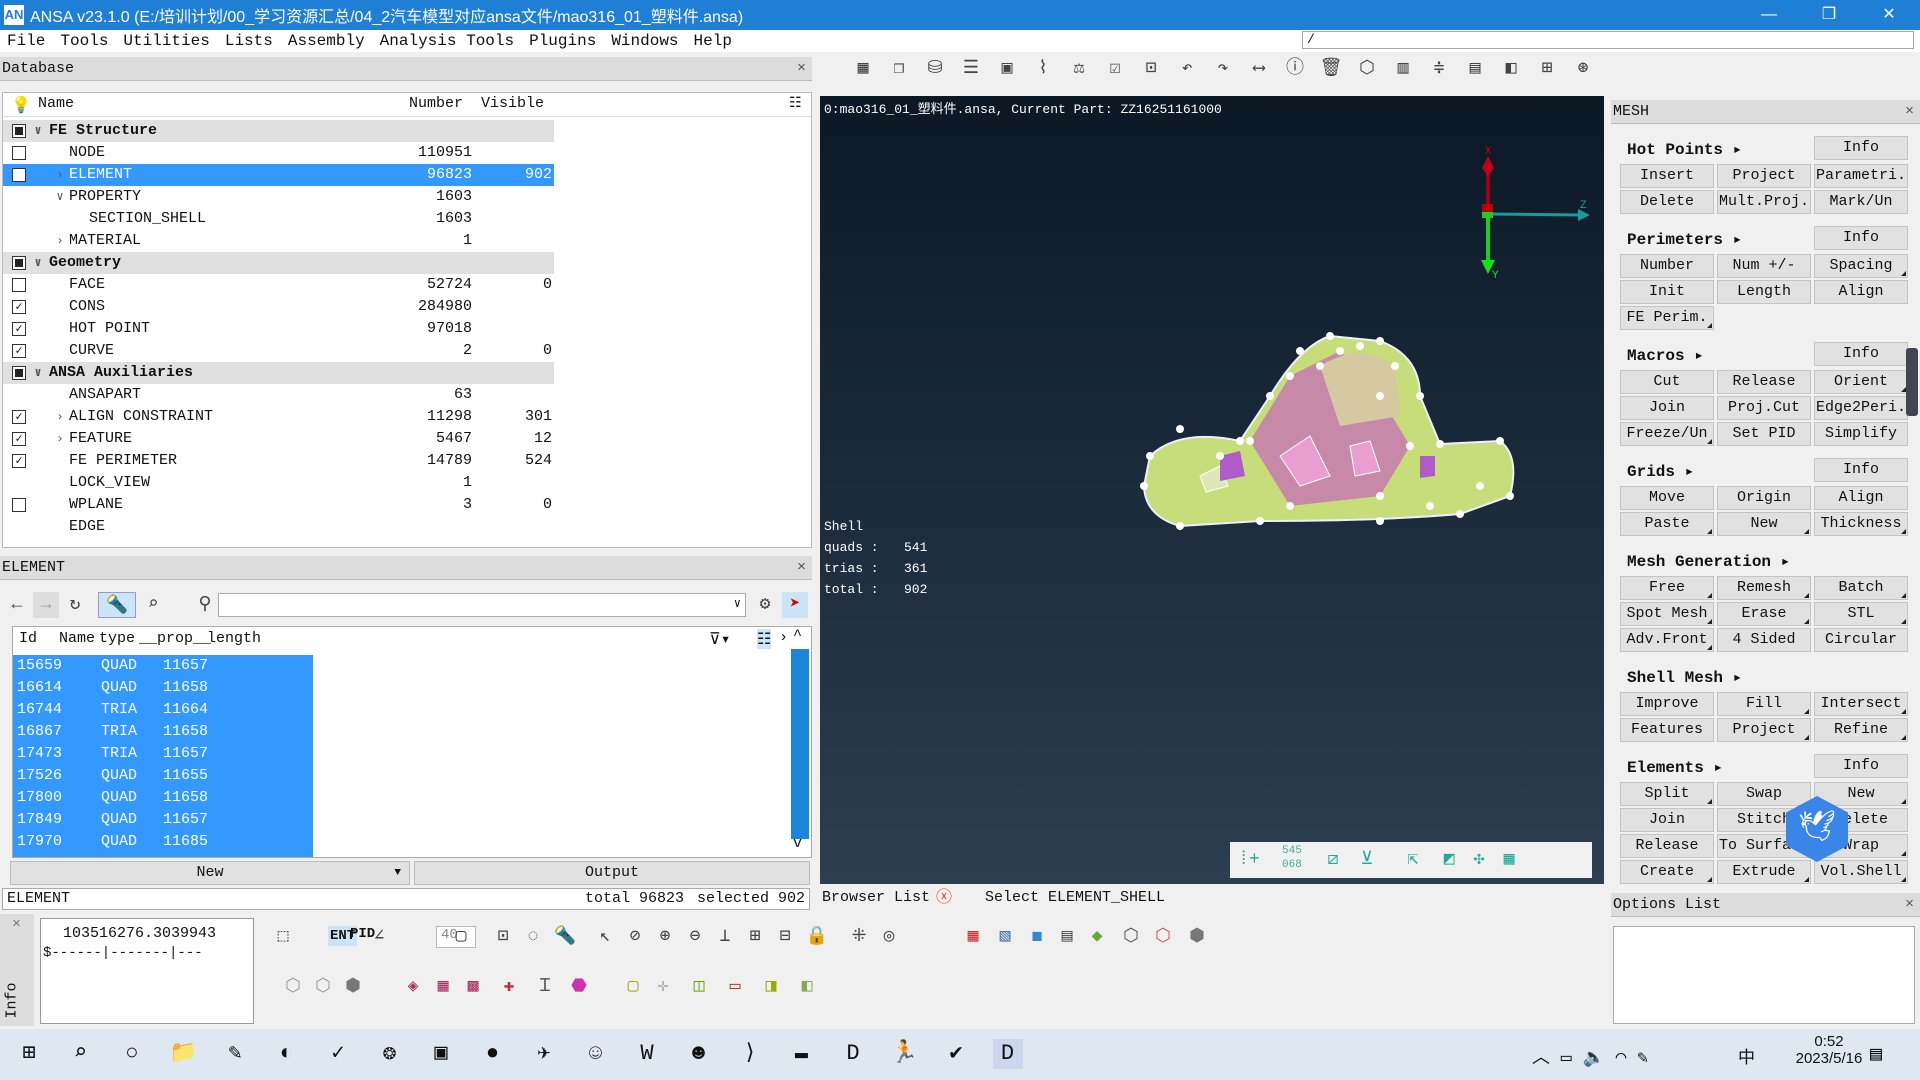  What do you see at coordinates (390, 1054) in the screenshot?
I see `app-blue-icon: ❂` at bounding box center [390, 1054].